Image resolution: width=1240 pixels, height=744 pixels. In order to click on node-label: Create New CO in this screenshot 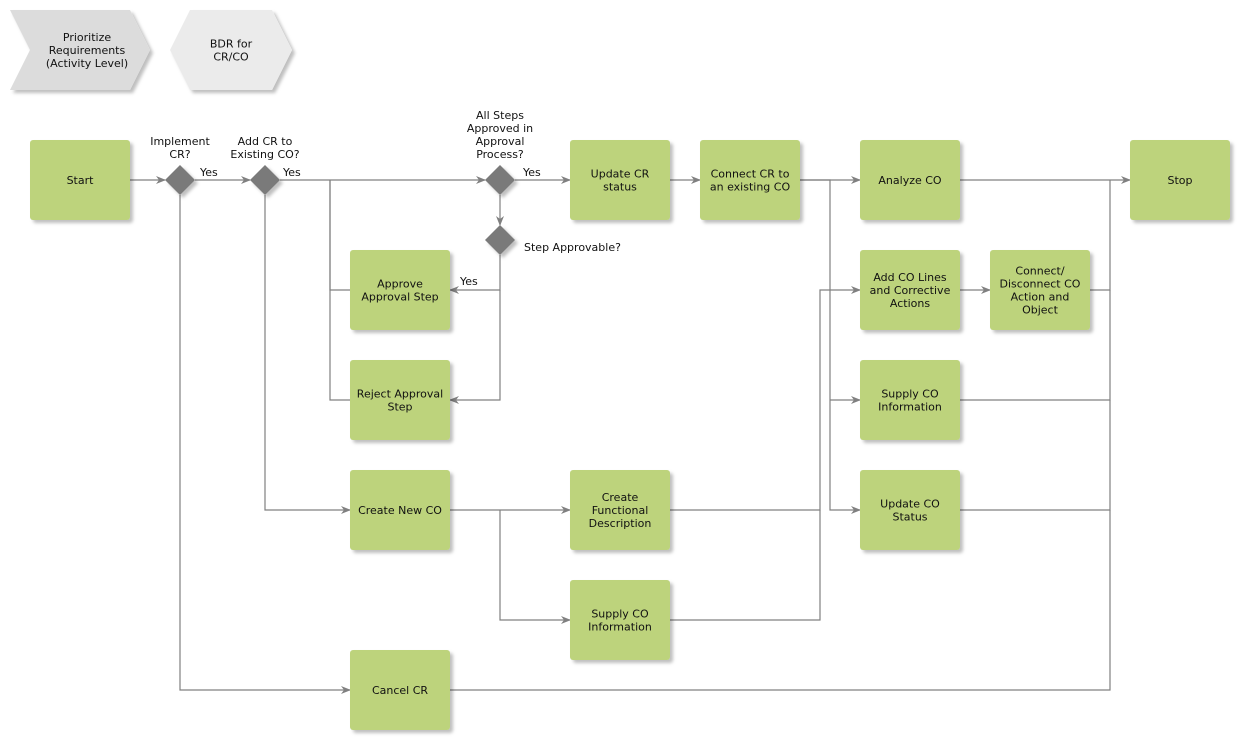, I will do `click(400, 510)`.